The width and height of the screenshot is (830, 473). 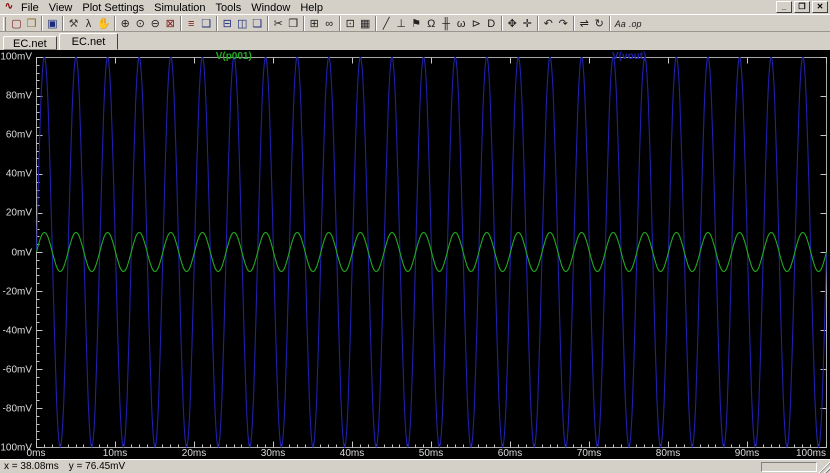 I want to click on spice-directive-button: .op, so click(x=635, y=24).